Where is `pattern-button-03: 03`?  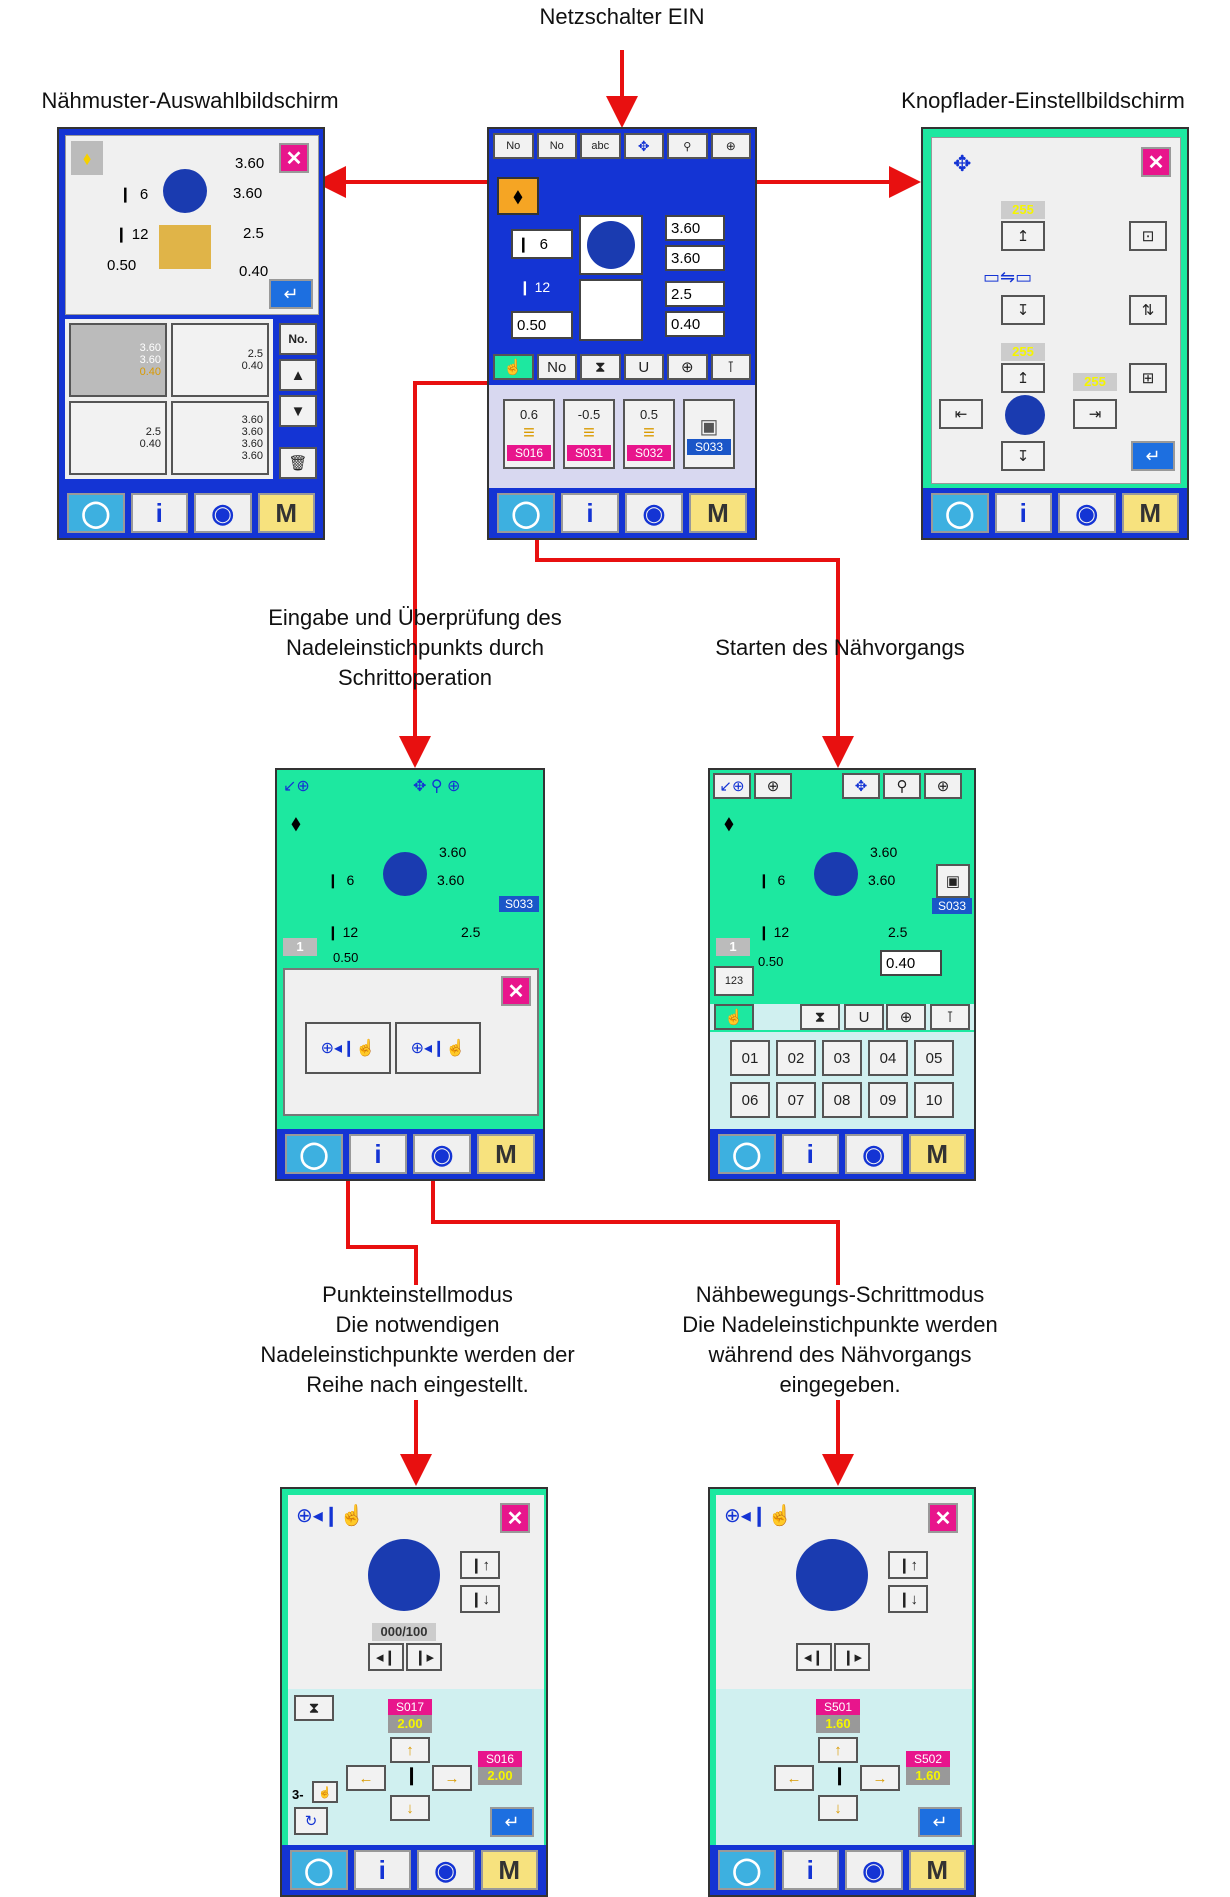 pattern-button-03: 03 is located at coordinates (842, 1058).